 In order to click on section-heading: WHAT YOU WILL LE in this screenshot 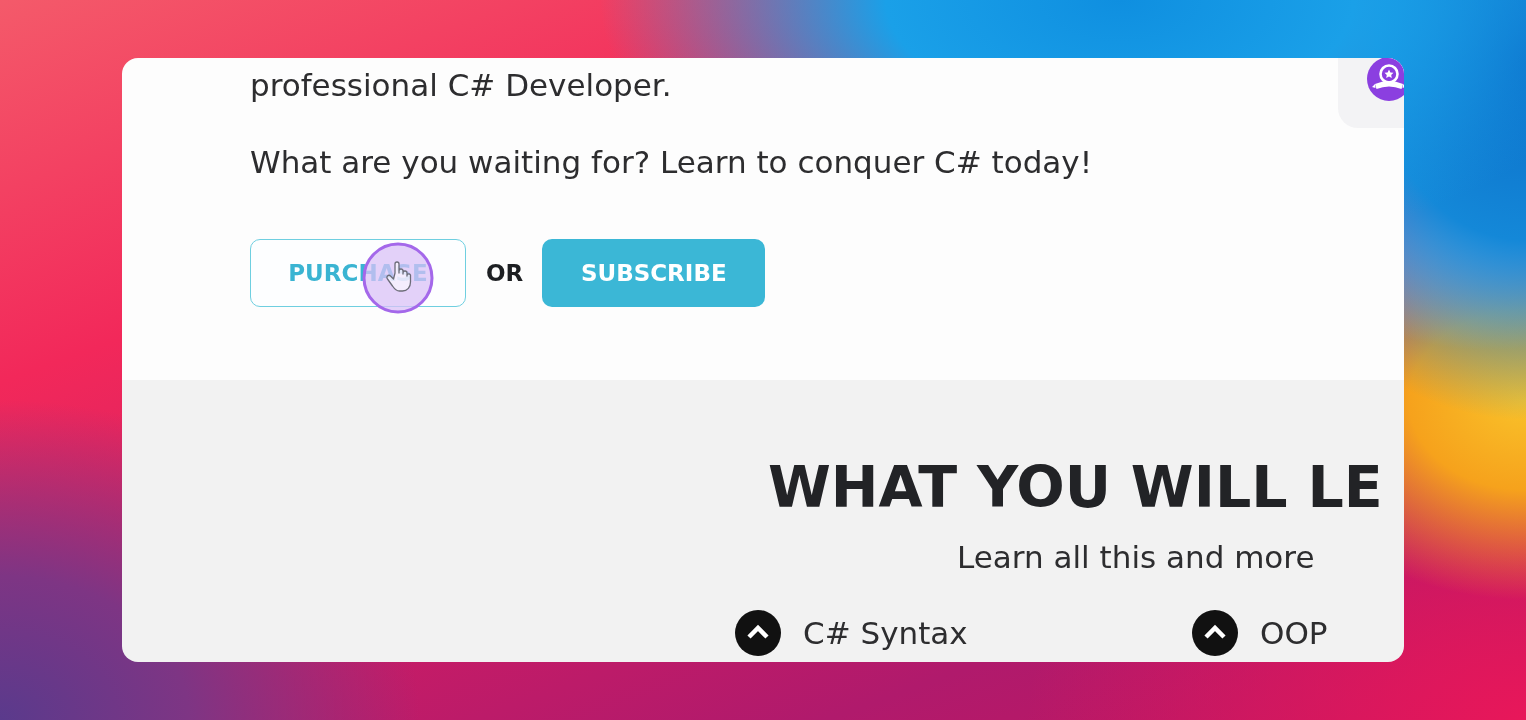, I will do `click(1075, 487)`.